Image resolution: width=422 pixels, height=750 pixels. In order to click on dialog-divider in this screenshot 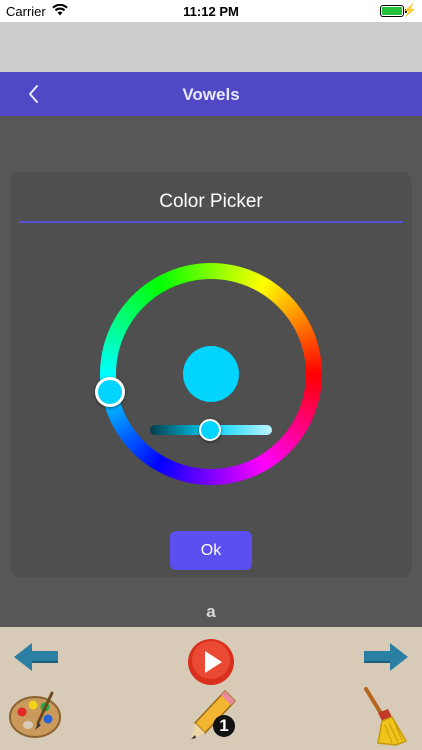, I will do `click(211, 222)`.